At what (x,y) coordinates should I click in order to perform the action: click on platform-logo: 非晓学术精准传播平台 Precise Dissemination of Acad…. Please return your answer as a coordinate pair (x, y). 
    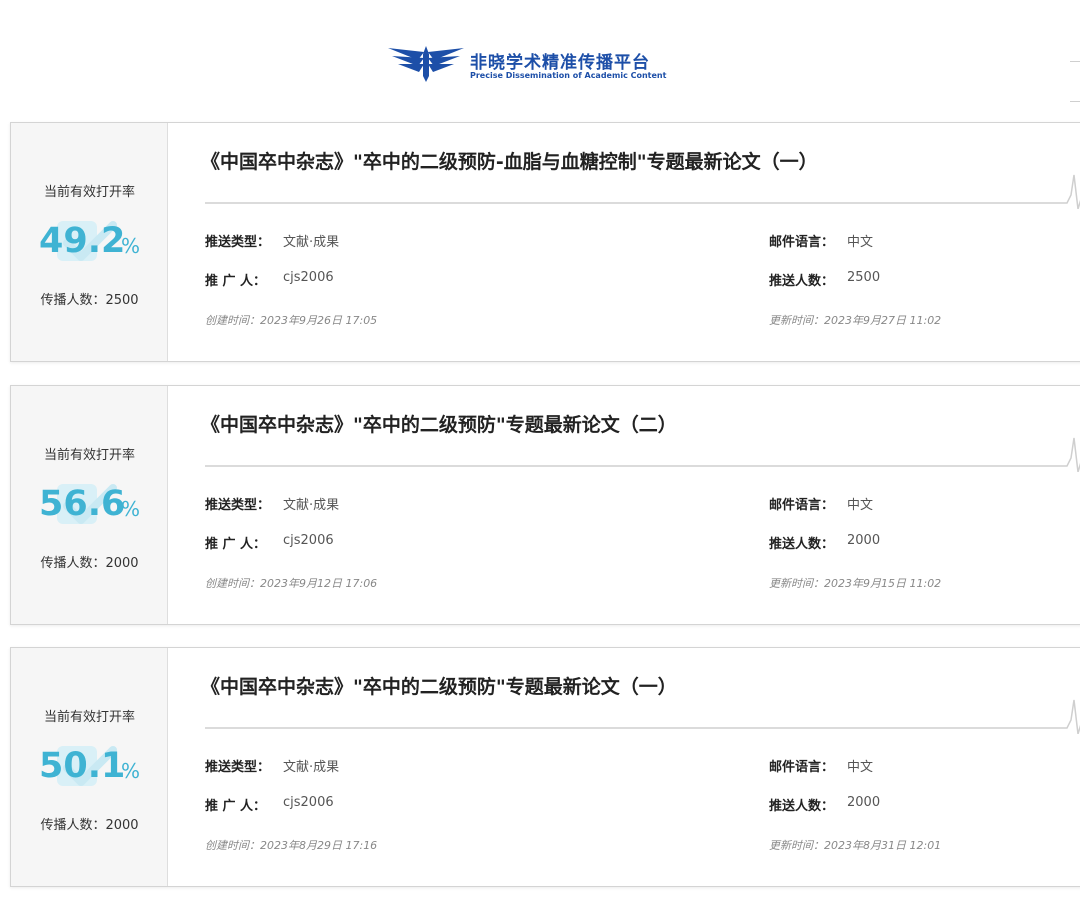
    Looking at the image, I should click on (527, 66).